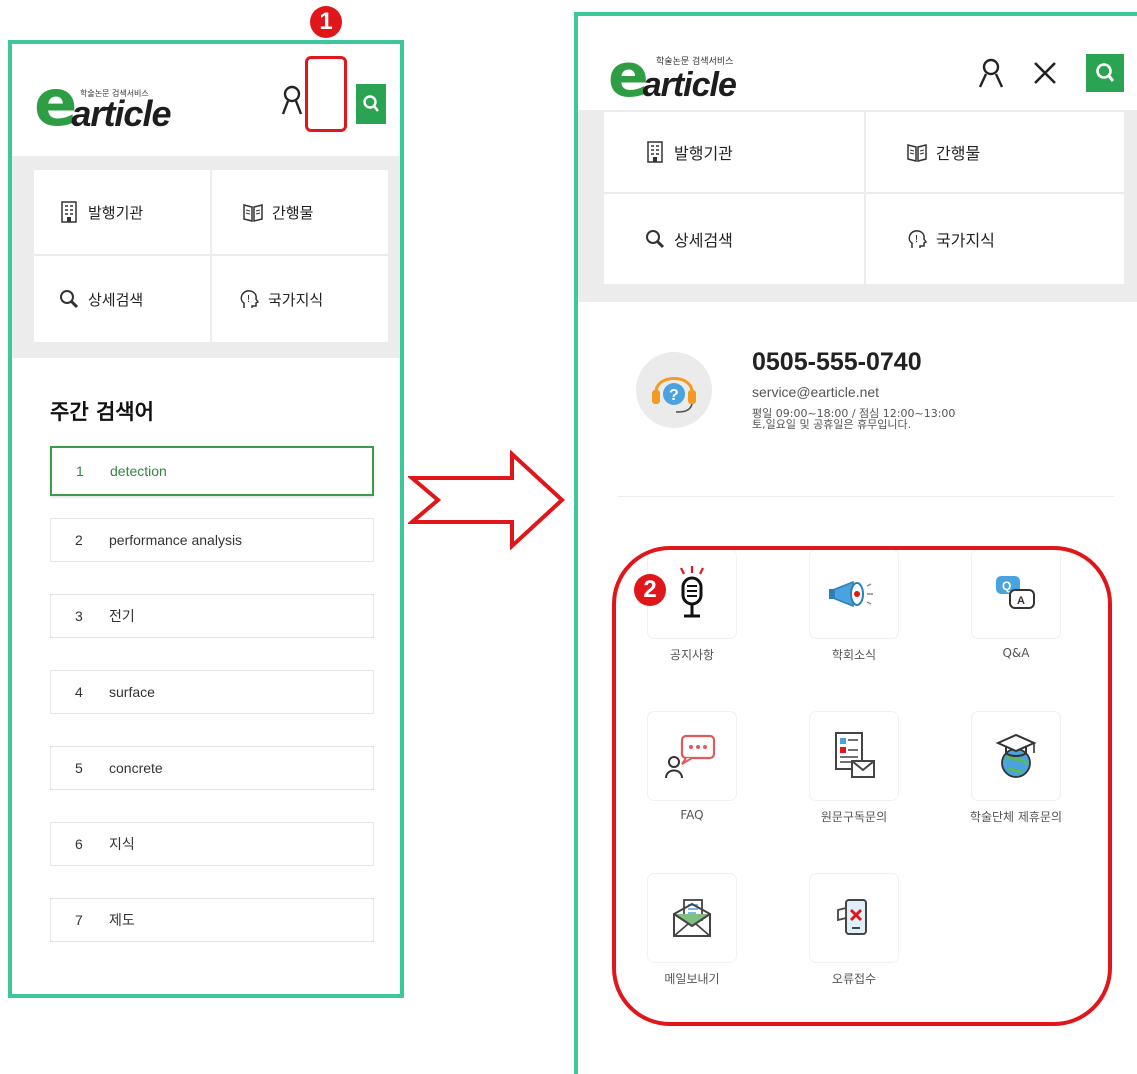 This screenshot has height=1074, width=1137. I want to click on annotation-1-highlight, so click(326, 94).